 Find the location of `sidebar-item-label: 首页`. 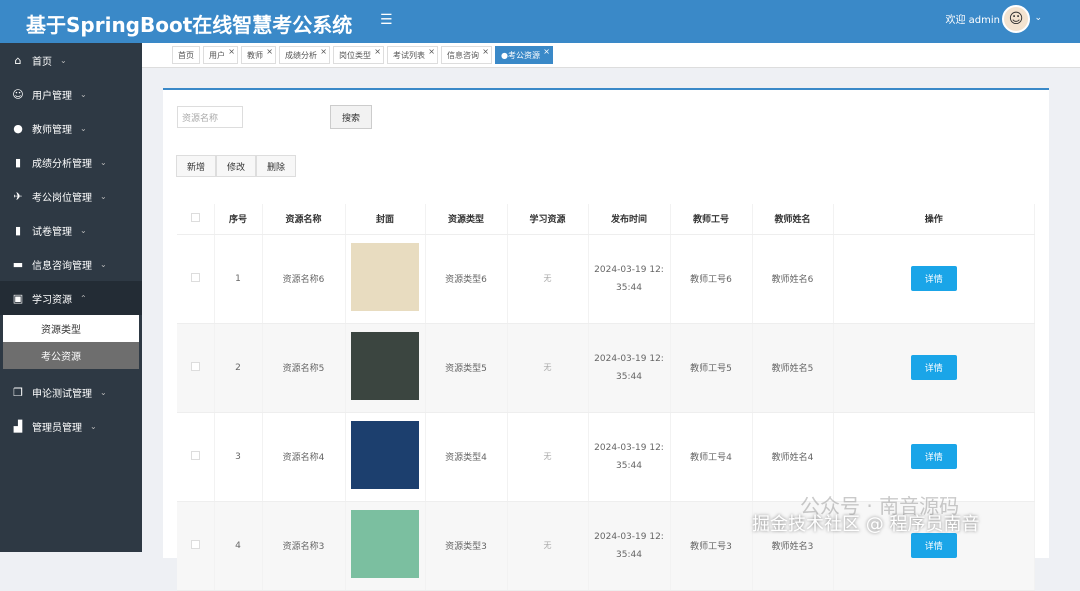

sidebar-item-label: 首页 is located at coordinates (42, 62).